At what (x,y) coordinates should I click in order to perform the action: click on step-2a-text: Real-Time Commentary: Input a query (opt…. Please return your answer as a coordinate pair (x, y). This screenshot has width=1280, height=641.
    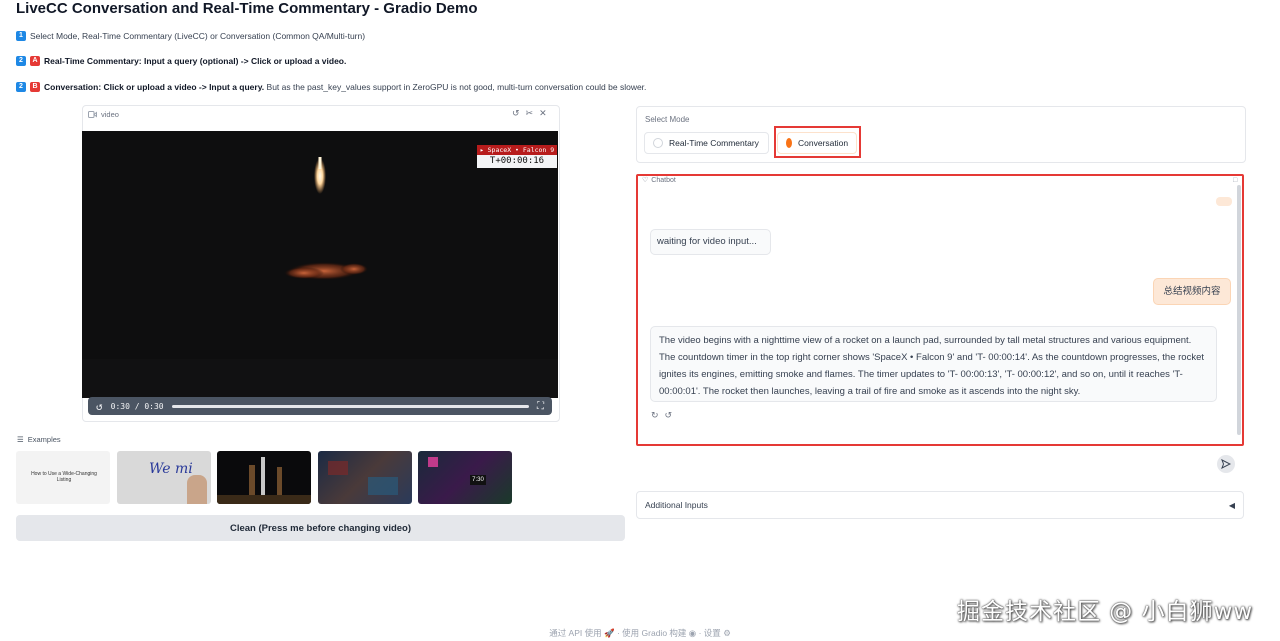
    Looking at the image, I should click on (195, 61).